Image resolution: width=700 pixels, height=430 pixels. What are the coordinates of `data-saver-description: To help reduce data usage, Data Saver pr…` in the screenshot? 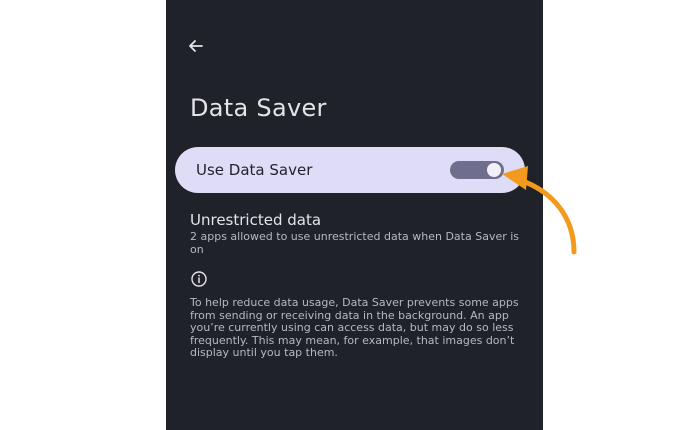 It's located at (354, 327).